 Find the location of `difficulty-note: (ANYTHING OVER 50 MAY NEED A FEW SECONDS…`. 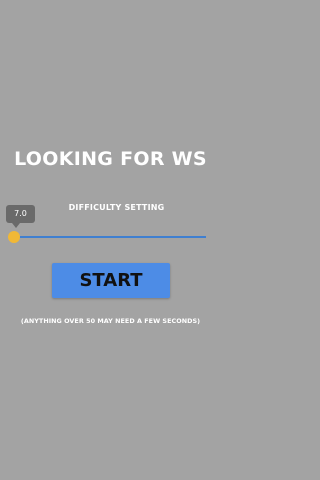

difficulty-note: (ANYTHING OVER 50 MAY NEED A FEW SECONDS… is located at coordinates (110, 321).